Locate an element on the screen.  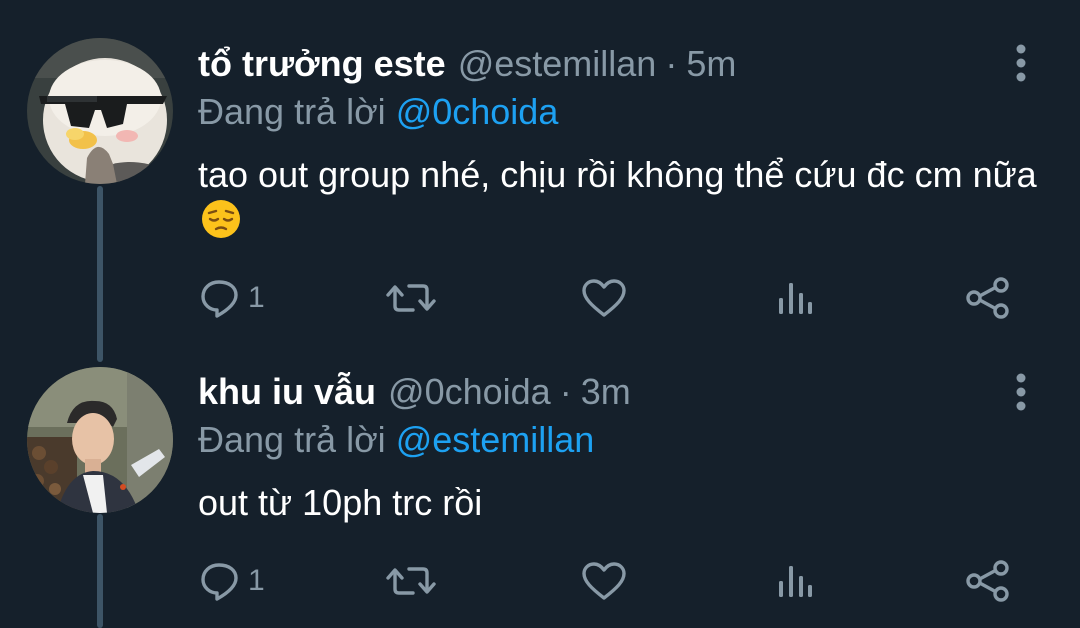
display-name: tổ trưởng este is located at coordinates (322, 64).